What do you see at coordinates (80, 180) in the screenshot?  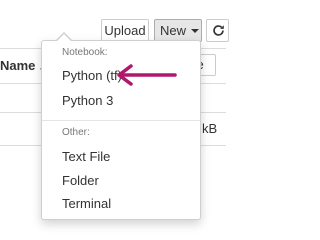 I see `menu-item-folder: Folder` at bounding box center [80, 180].